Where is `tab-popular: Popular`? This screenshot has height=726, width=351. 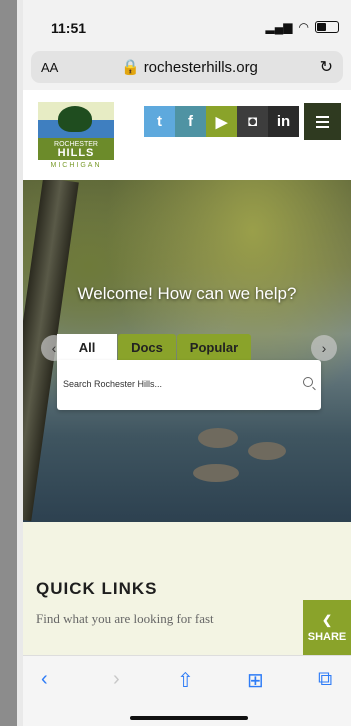 tab-popular: Popular is located at coordinates (214, 347).